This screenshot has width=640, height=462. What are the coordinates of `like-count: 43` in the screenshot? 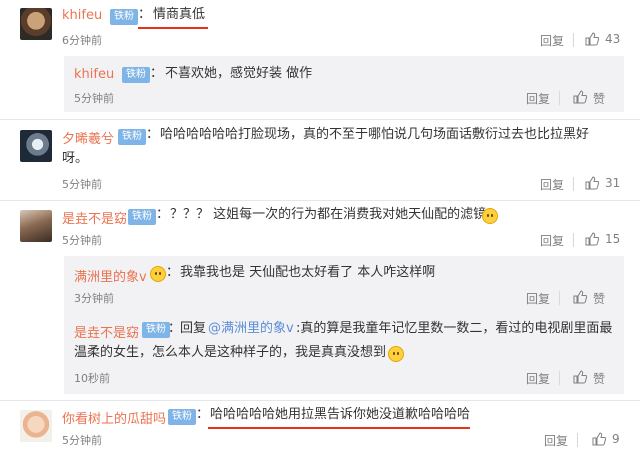 It's located at (612, 39).